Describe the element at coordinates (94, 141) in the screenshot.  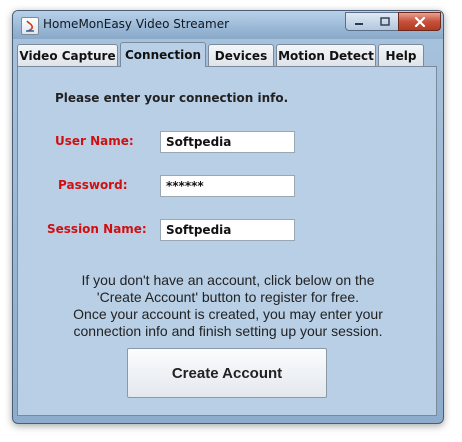
I see `username-label: User Name:` at that location.